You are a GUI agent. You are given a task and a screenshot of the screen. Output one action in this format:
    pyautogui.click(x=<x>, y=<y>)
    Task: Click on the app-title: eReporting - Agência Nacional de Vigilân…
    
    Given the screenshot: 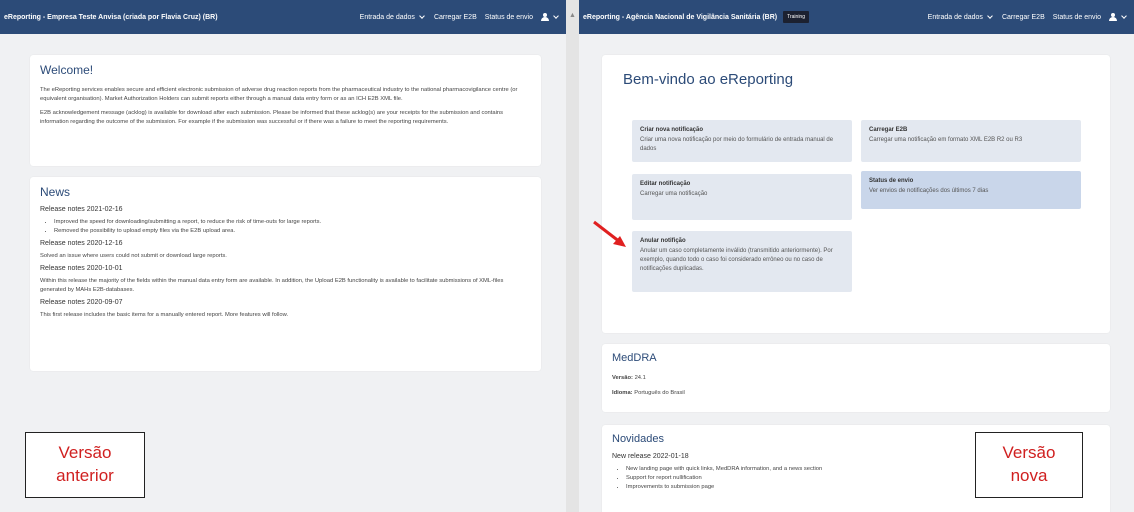 What is the action you would take?
    pyautogui.click(x=680, y=17)
    